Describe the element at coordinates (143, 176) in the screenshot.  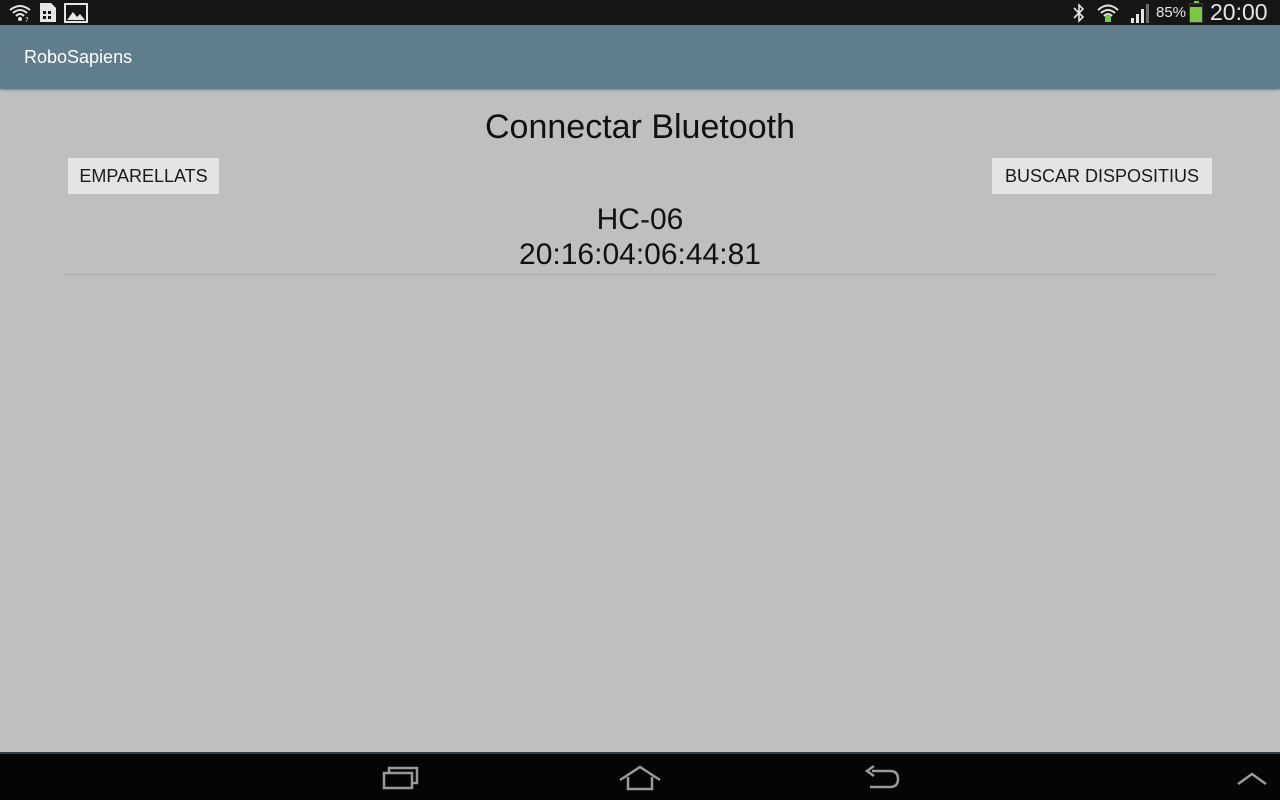
I see `paired-devices-button: EMPARELLATS` at that location.